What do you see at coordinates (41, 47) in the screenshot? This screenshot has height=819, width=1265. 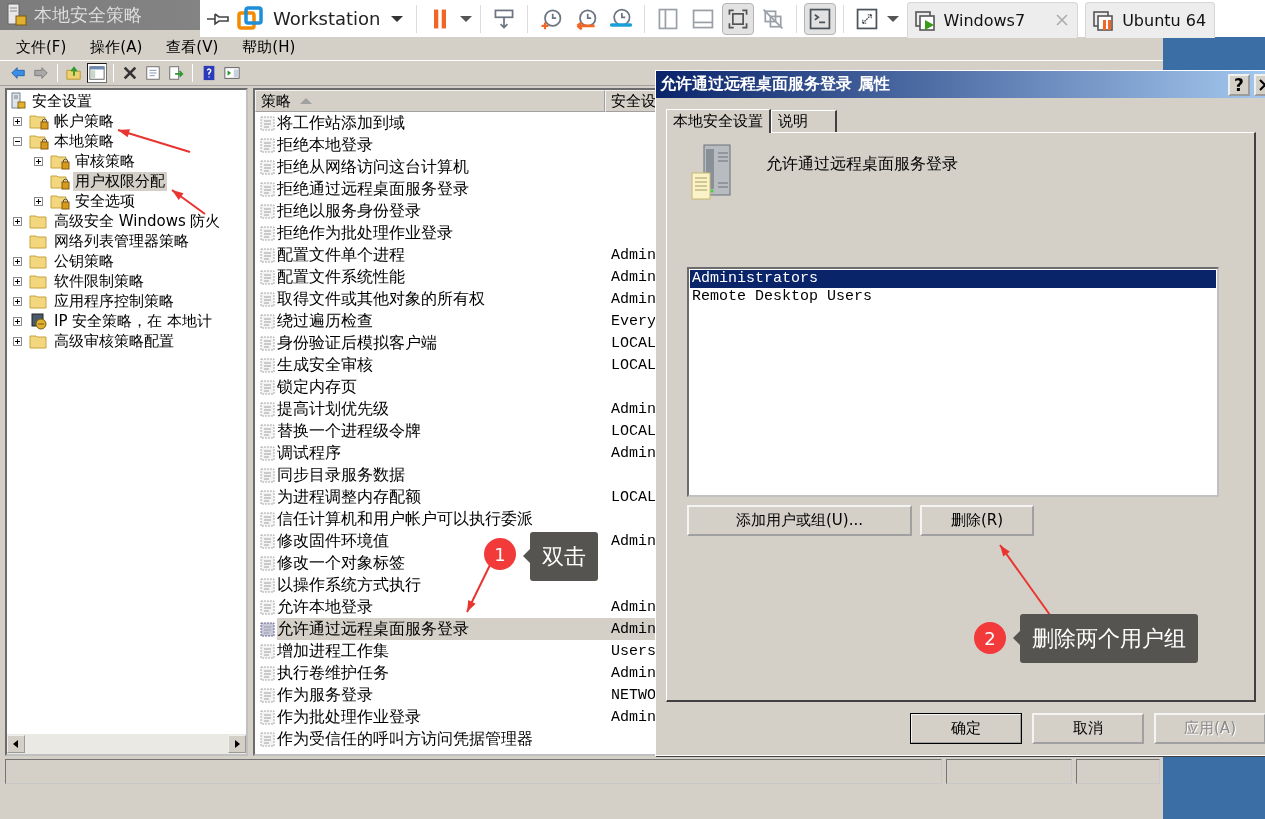 I see `menu-item: 文件(F)` at bounding box center [41, 47].